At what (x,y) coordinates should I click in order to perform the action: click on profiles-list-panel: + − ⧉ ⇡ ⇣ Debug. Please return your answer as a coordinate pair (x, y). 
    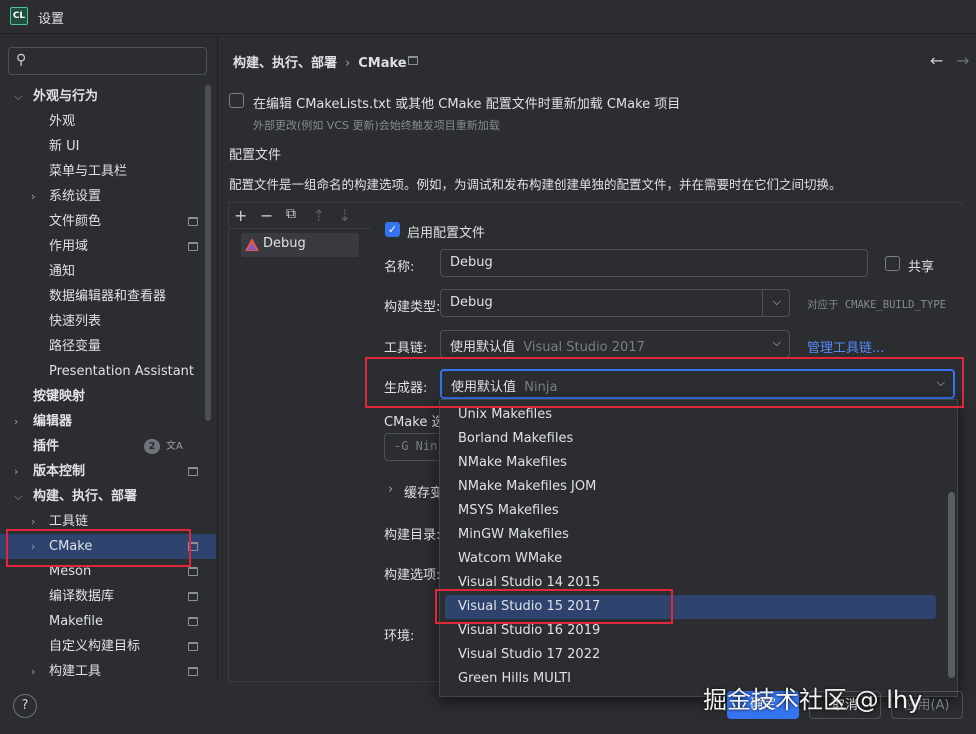
    Looking at the image, I should click on (300, 442).